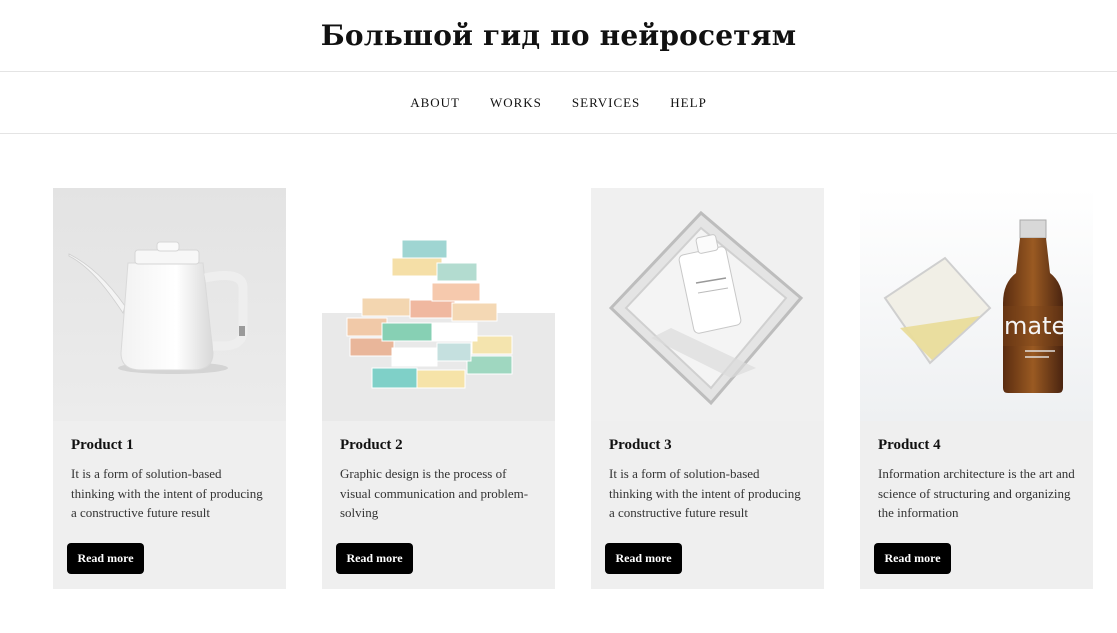 The height and width of the screenshot is (633, 1117). I want to click on nav-link-help: HELP, so click(688, 103).